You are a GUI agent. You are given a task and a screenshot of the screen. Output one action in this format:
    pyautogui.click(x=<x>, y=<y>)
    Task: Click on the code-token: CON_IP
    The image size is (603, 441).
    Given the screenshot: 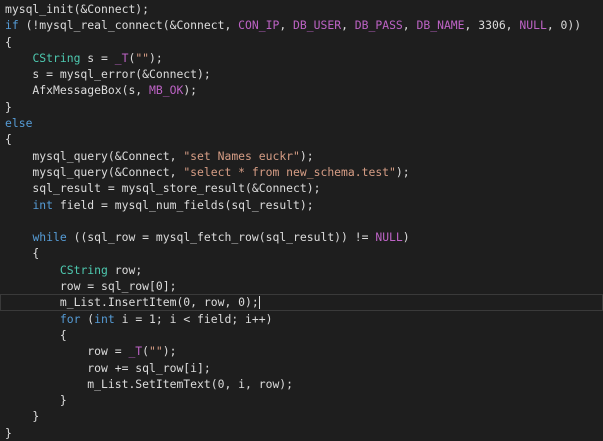 What is the action you would take?
    pyautogui.click(x=259, y=25)
    